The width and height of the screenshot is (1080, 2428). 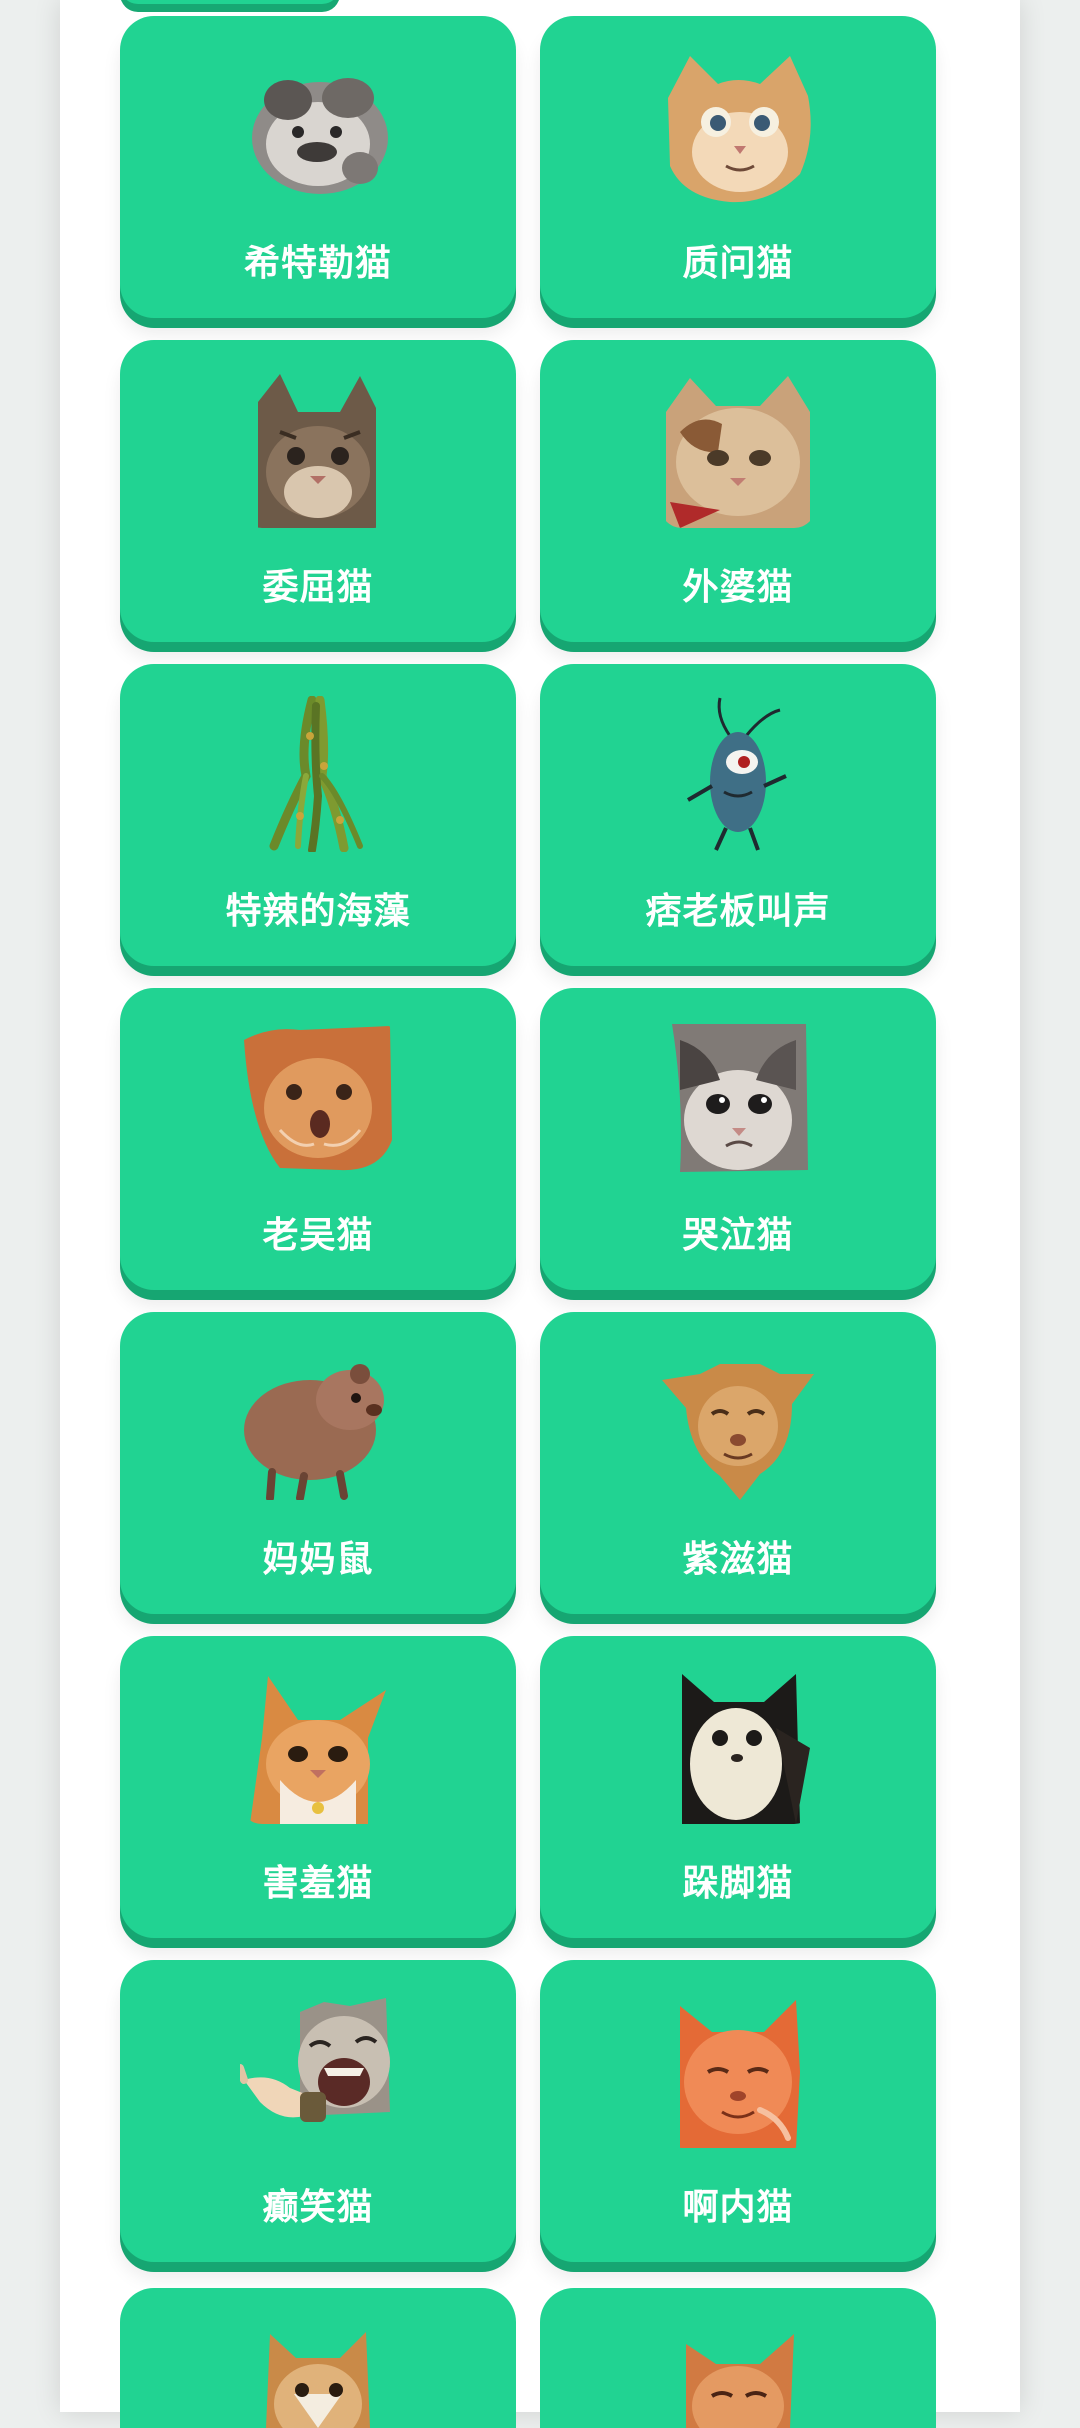 What do you see at coordinates (230, 2) in the screenshot?
I see `card-partial-top-left` at bounding box center [230, 2].